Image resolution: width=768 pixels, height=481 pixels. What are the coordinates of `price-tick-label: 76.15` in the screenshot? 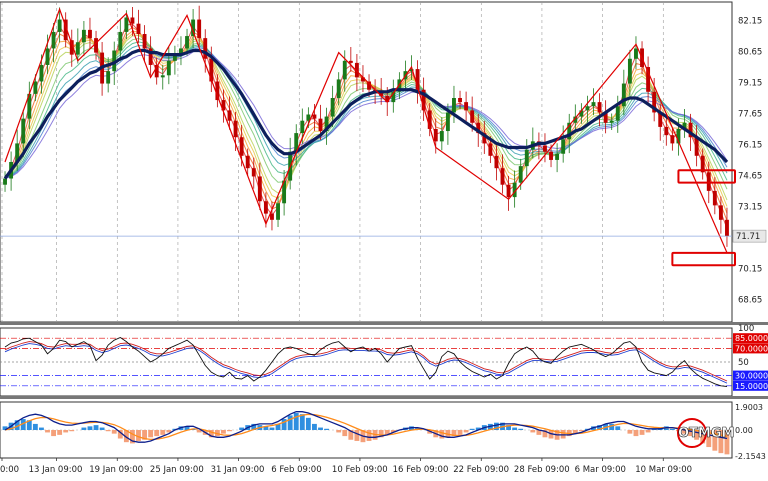 It's located at (750, 145).